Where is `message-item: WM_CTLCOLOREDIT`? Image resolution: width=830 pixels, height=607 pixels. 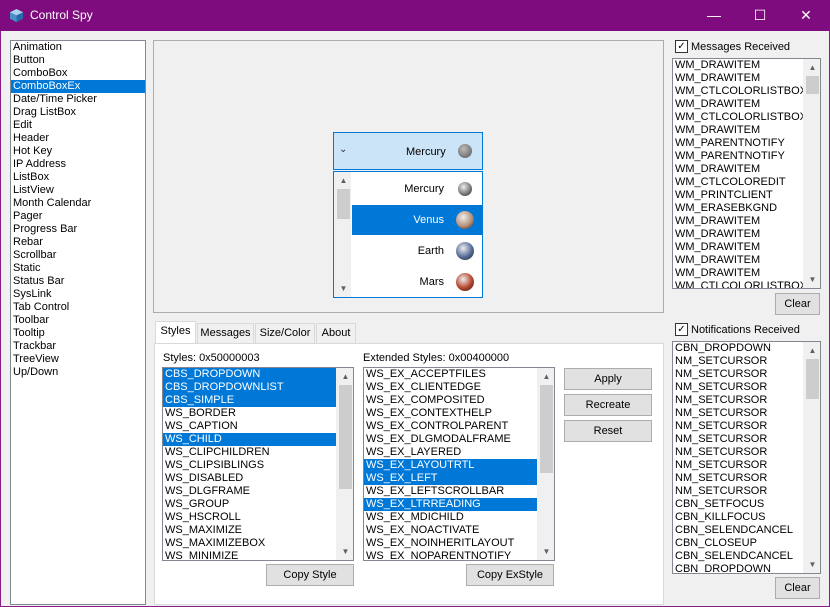
message-item: WM_CTLCOLOREDIT is located at coordinates (746, 182).